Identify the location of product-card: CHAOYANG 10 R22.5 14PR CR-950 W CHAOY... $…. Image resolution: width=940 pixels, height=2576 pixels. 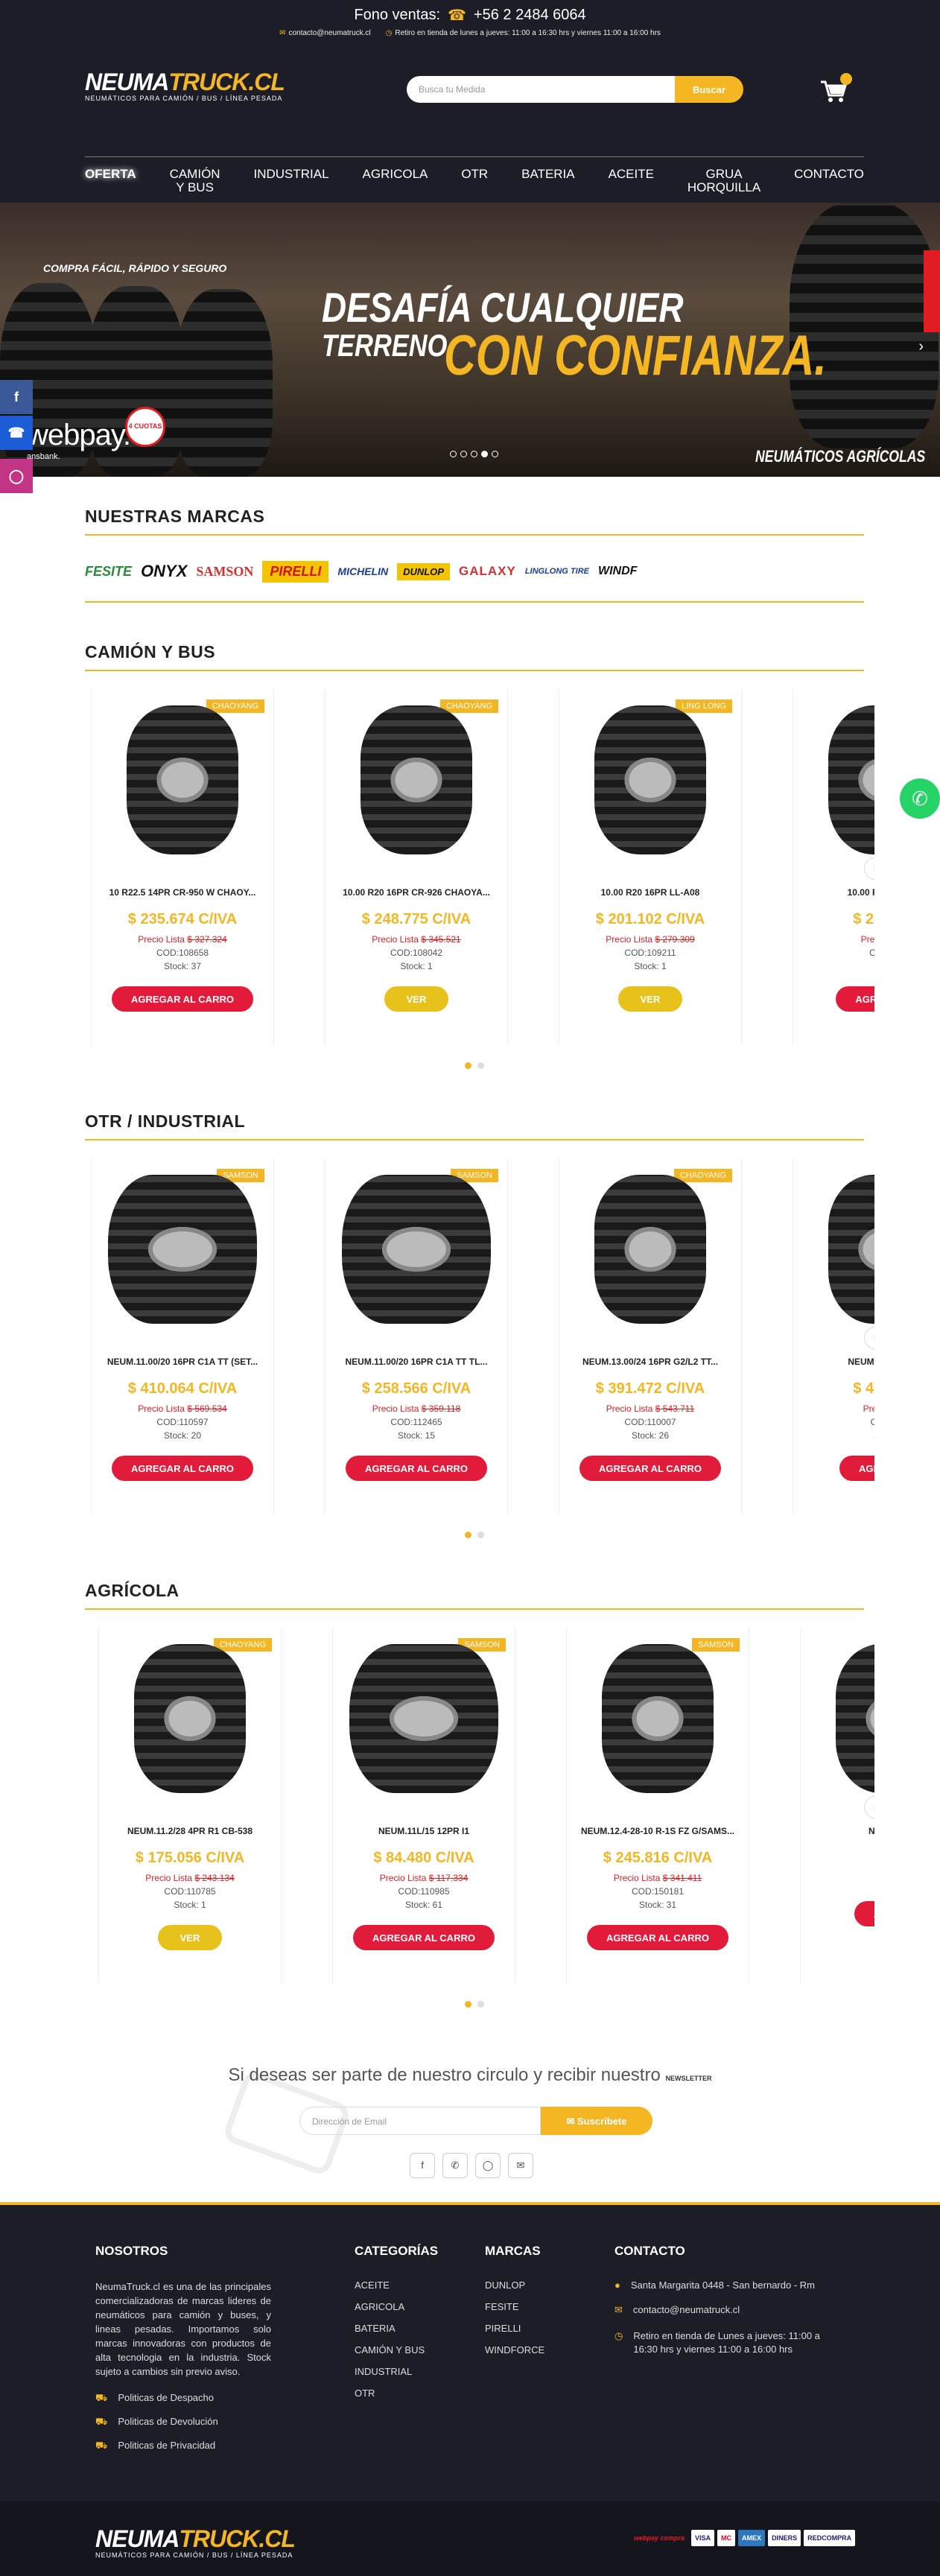
(183, 867).